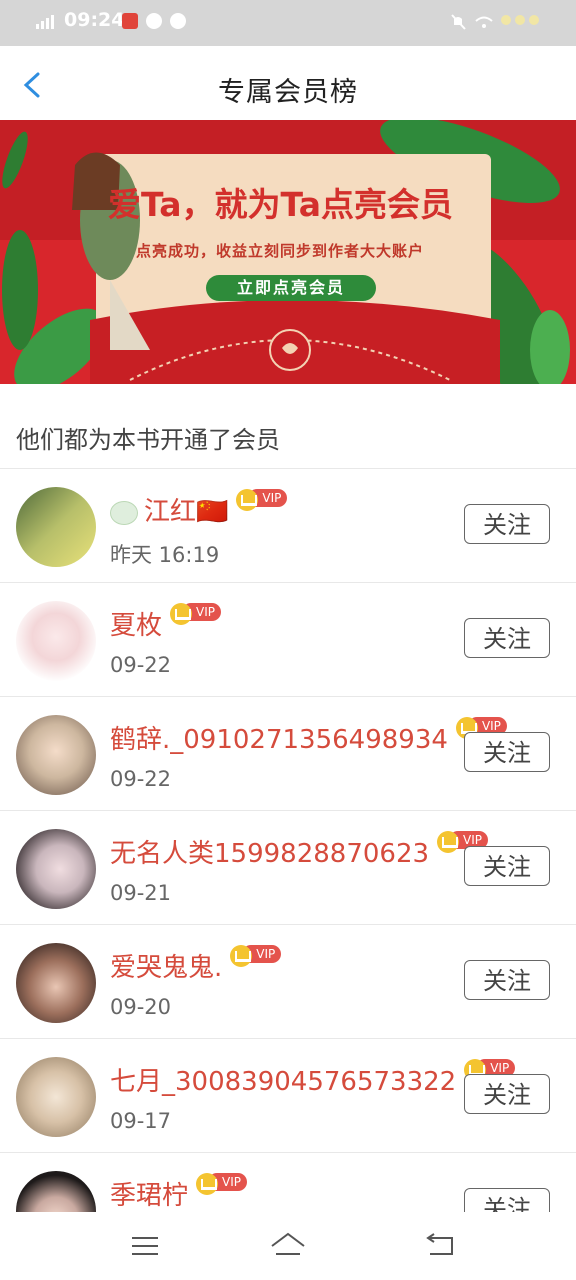 The height and width of the screenshot is (1280, 576). What do you see at coordinates (308, 736) in the screenshot?
I see `member-name: 鹤辞._0910271356498934 VIP` at bounding box center [308, 736].